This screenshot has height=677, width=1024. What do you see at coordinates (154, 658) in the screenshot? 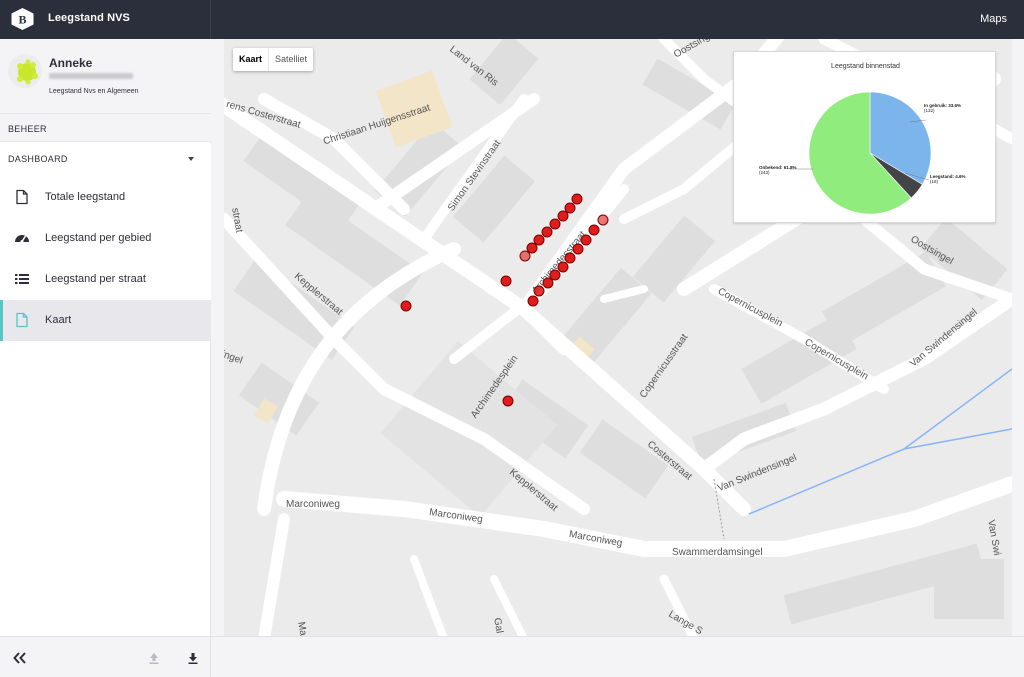
I see `upload-icon` at bounding box center [154, 658].